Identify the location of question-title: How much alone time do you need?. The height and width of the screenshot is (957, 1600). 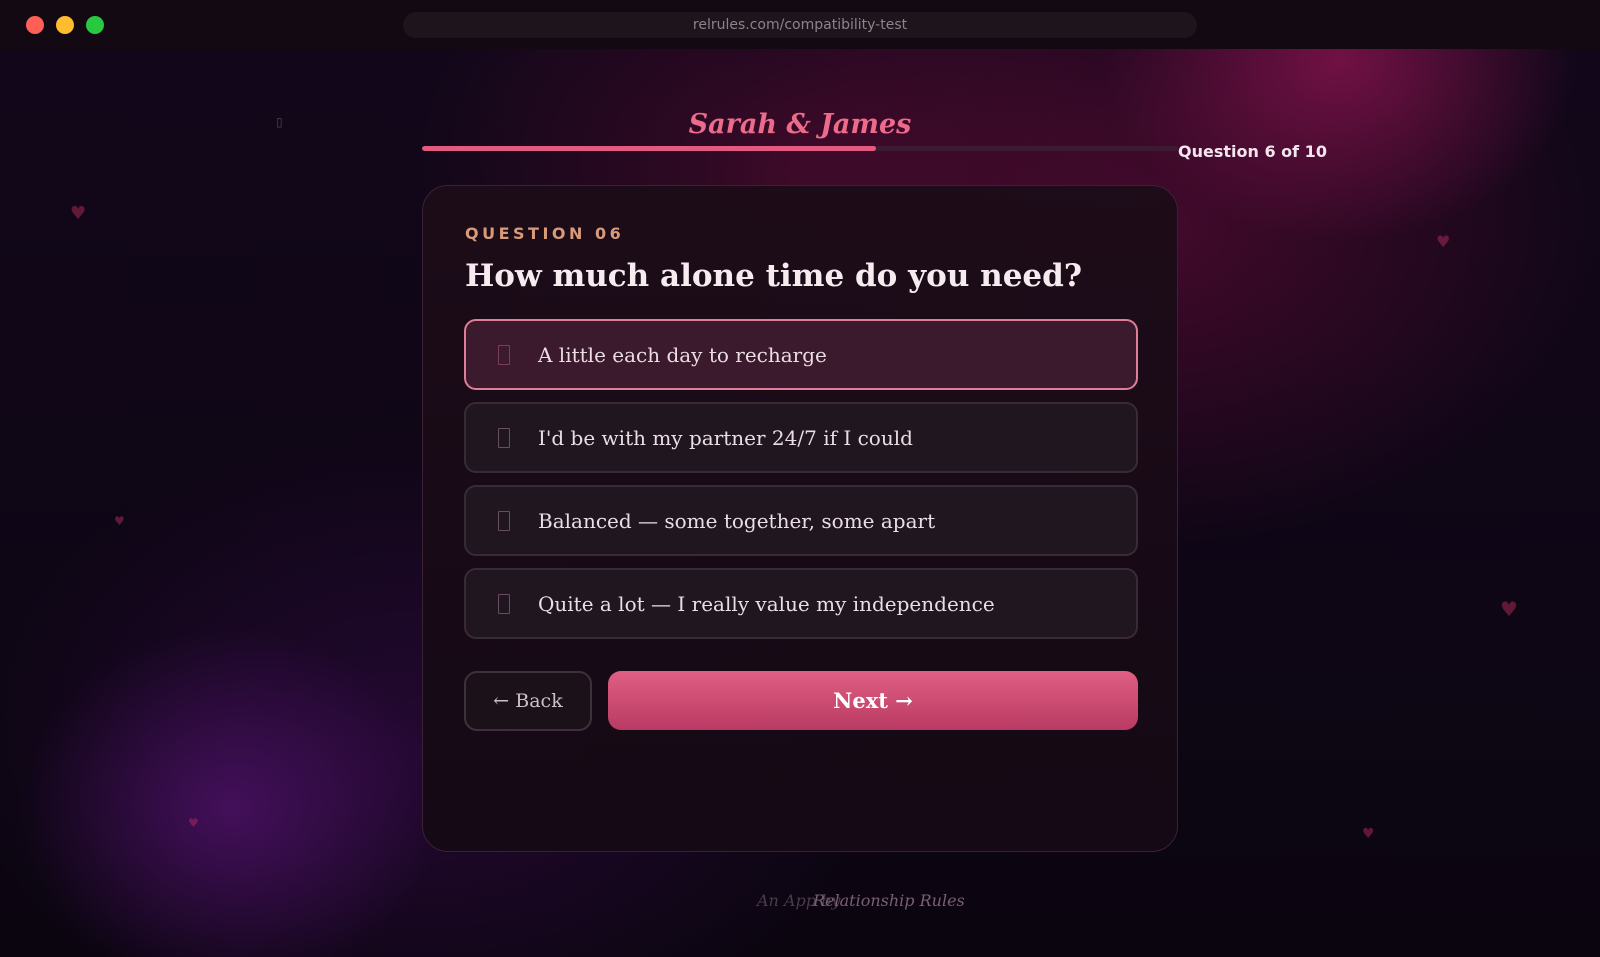
(773, 276).